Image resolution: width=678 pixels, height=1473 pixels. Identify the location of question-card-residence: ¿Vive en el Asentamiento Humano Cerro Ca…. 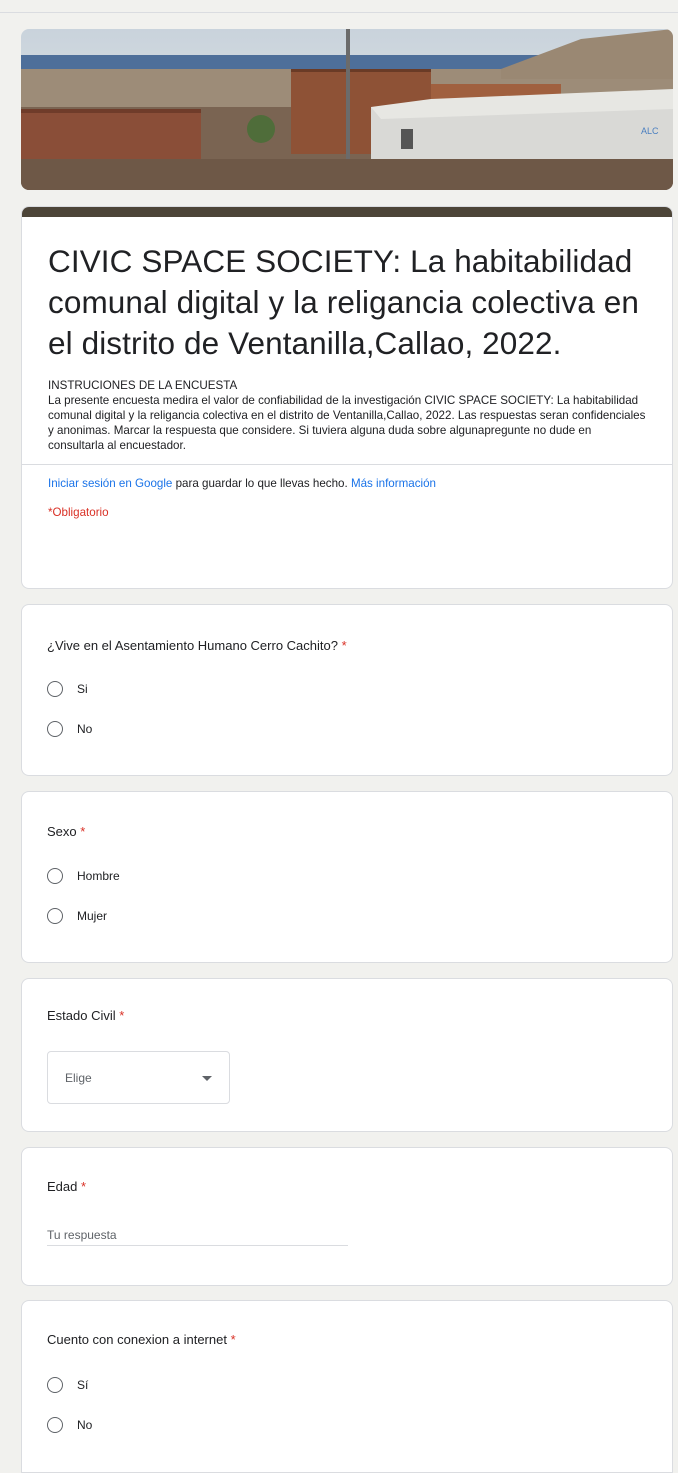
(347, 690).